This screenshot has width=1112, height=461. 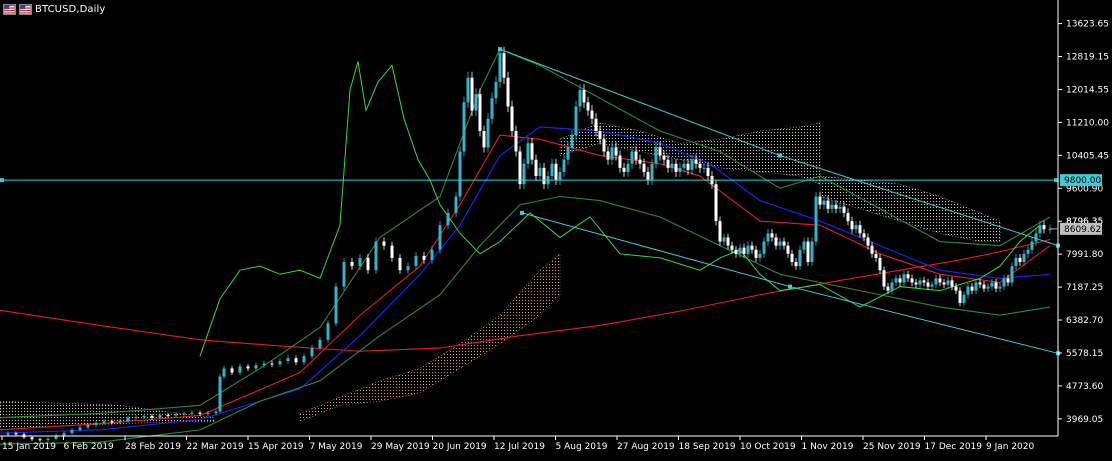 What do you see at coordinates (1087, 25) in the screenshot?
I see `y-tick-label: 13623.65` at bounding box center [1087, 25].